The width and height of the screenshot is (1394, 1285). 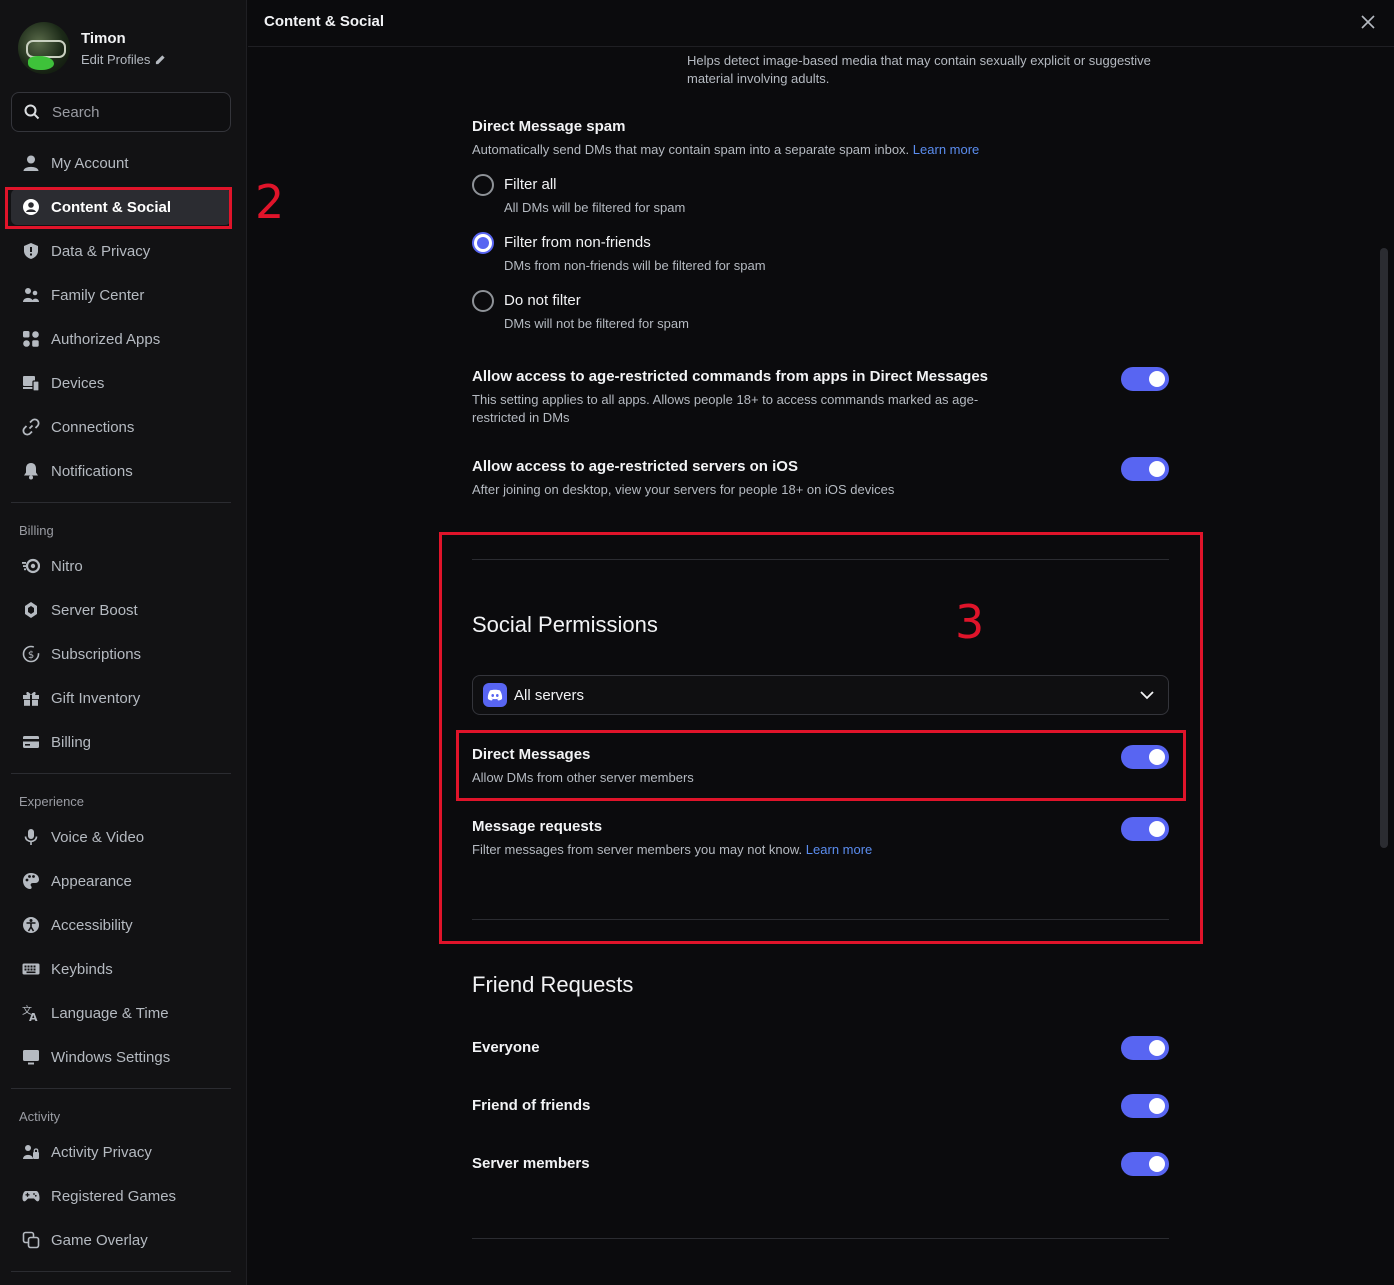 What do you see at coordinates (121, 383) in the screenshot?
I see `sidebar-item-devices: Devices` at bounding box center [121, 383].